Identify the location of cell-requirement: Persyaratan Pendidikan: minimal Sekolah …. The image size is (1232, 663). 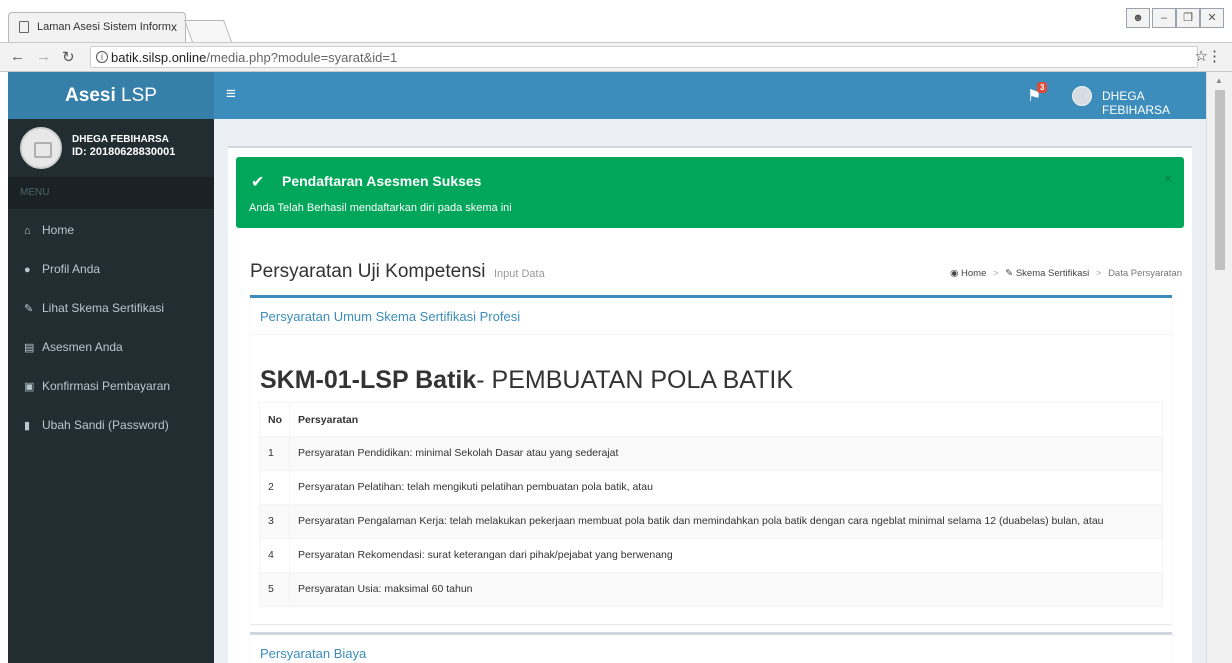
(726, 453).